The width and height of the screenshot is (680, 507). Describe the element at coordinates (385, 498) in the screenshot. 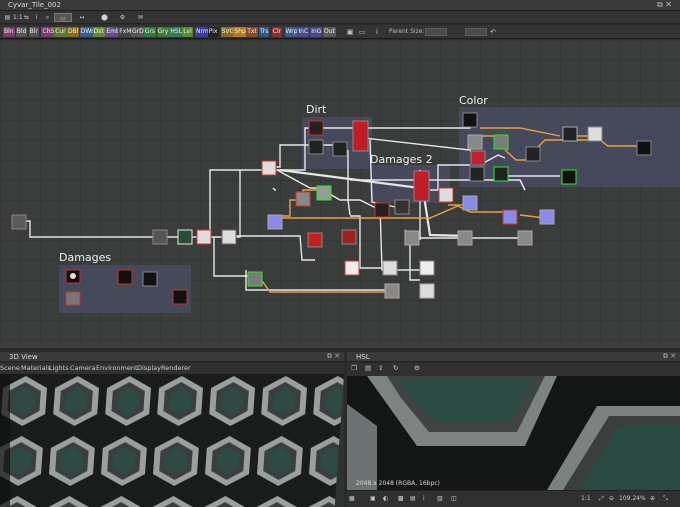

I see `background-icon: ◐` at that location.